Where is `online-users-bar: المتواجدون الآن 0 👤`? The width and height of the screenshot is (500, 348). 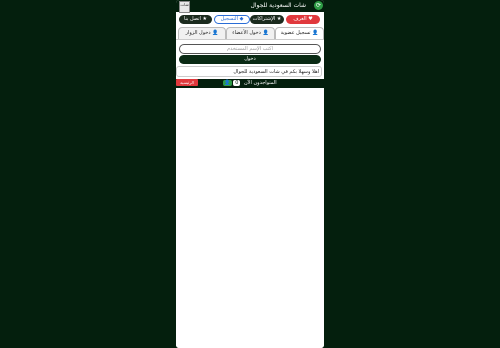
online-users-bar: المتواجدون الآن 0 👤 is located at coordinates (250, 83).